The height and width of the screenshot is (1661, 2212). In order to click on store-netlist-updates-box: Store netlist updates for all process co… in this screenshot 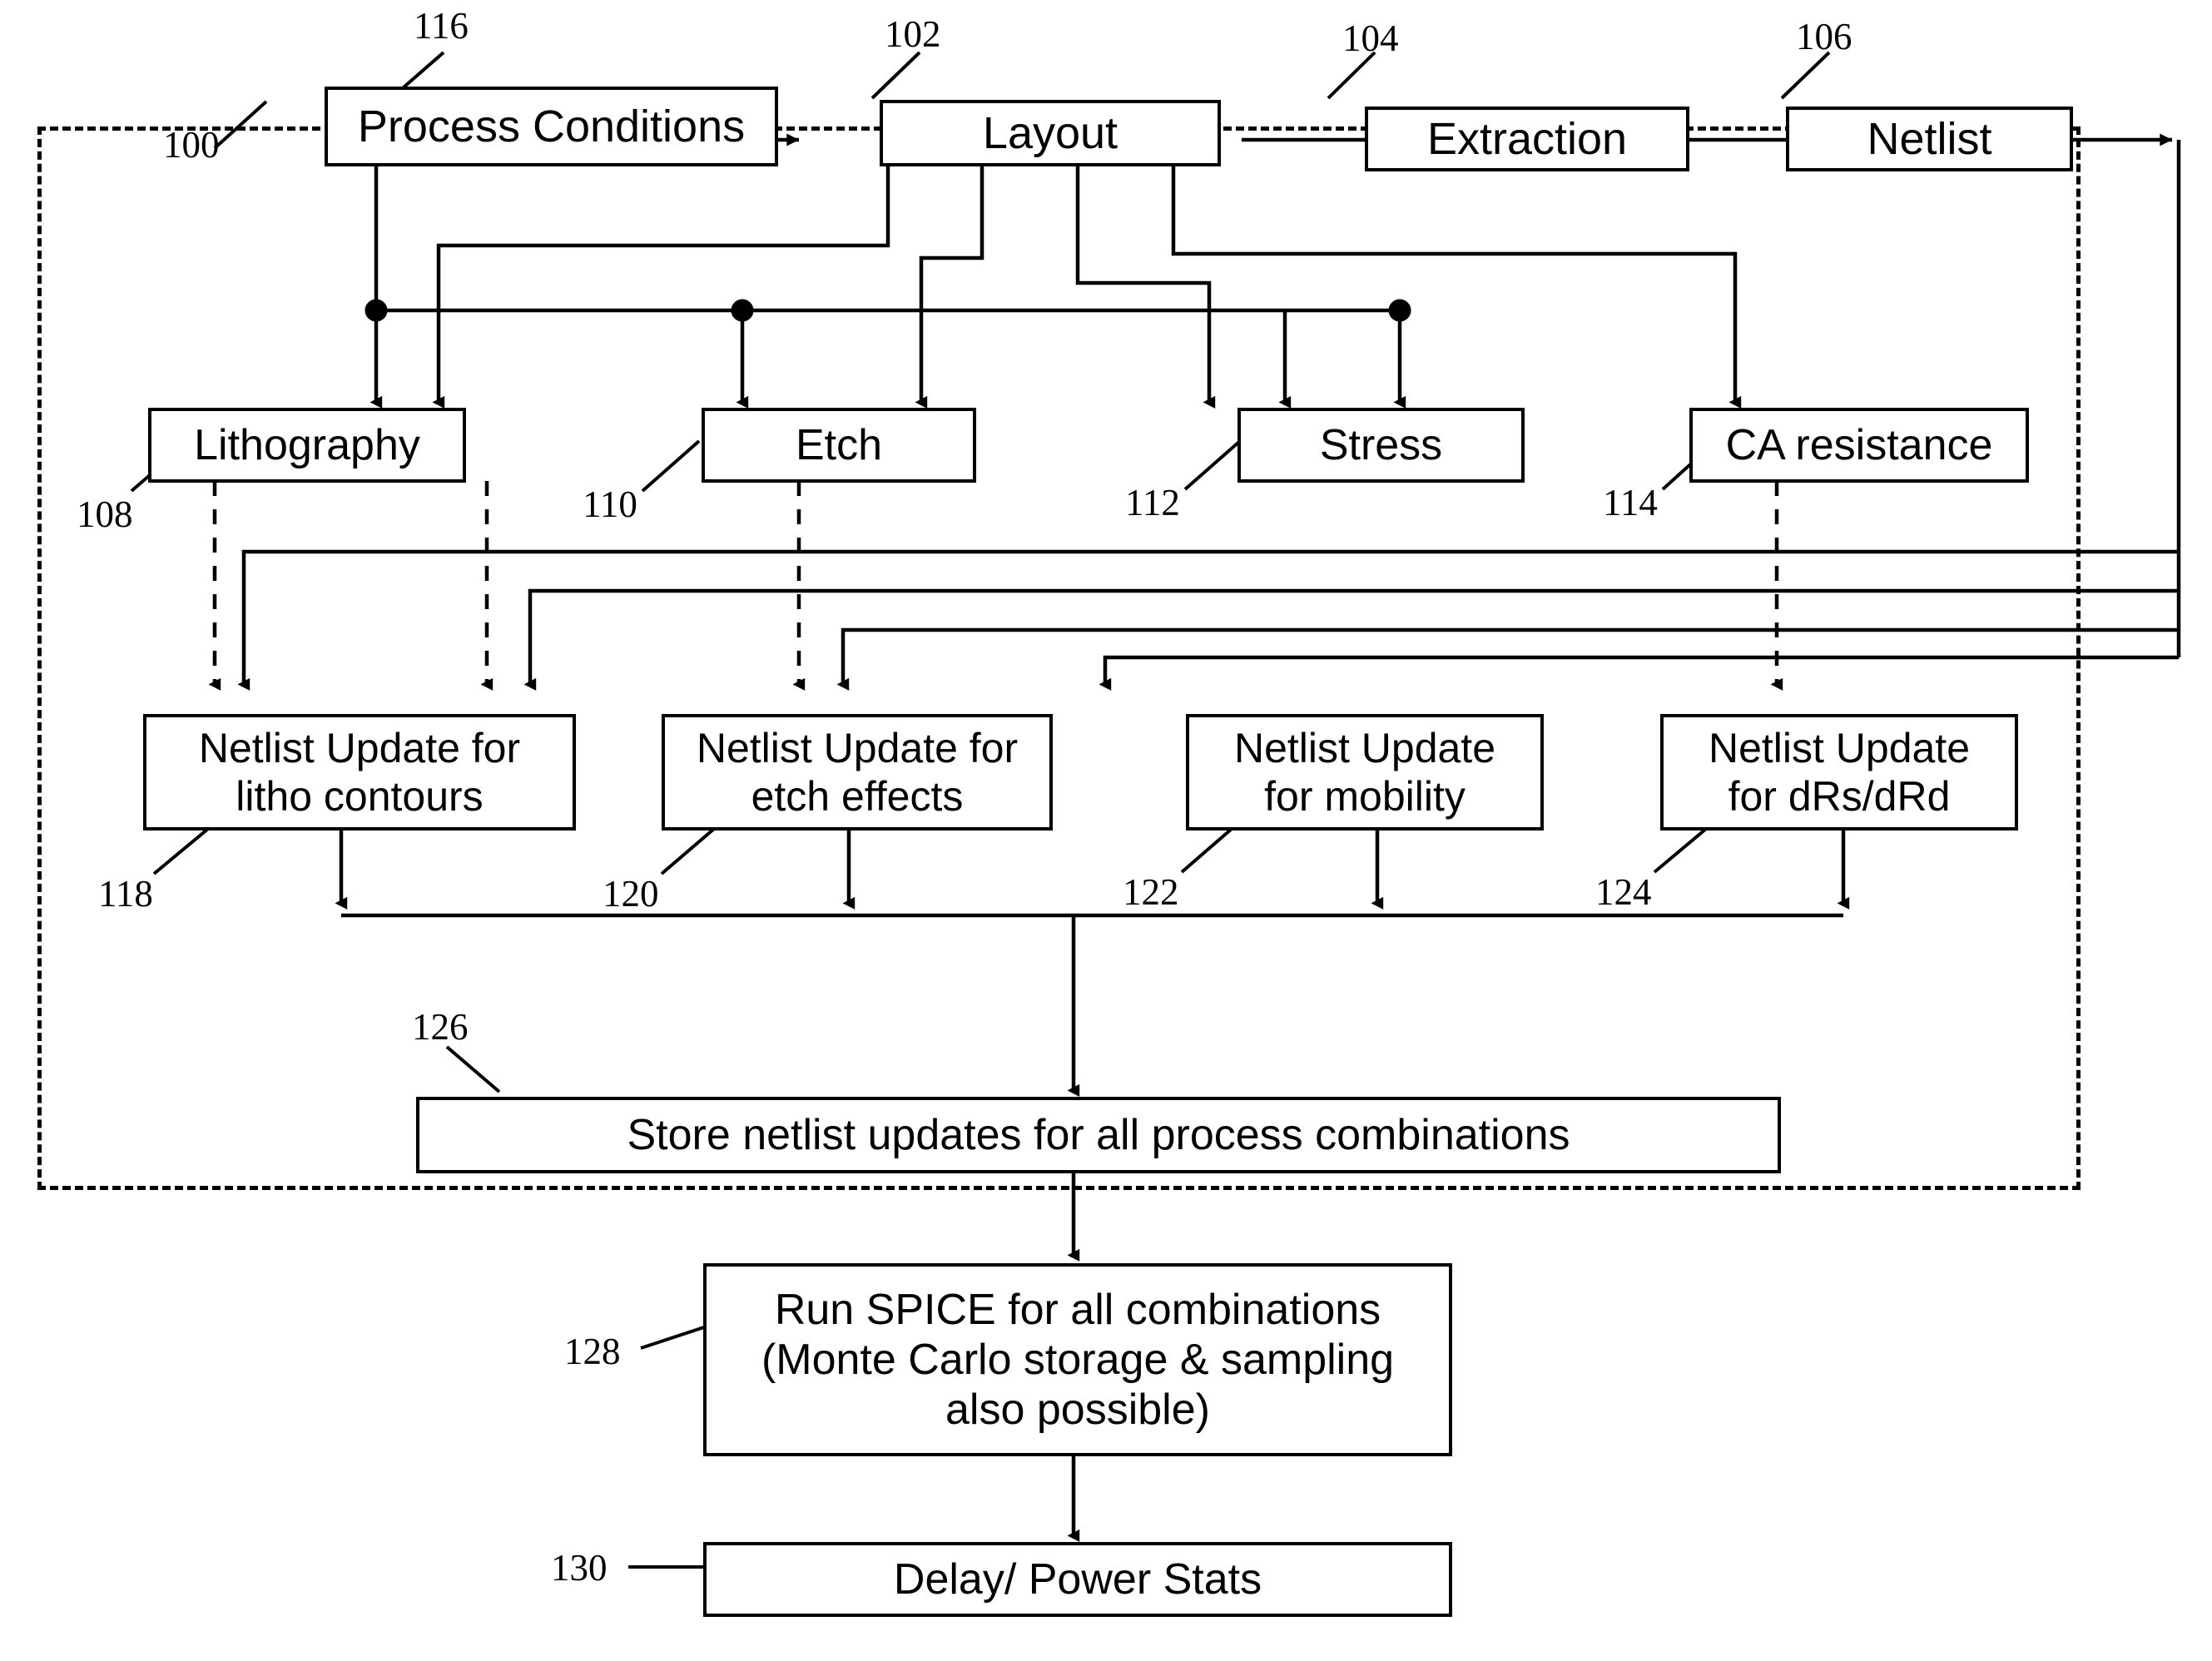, I will do `click(1098, 1135)`.